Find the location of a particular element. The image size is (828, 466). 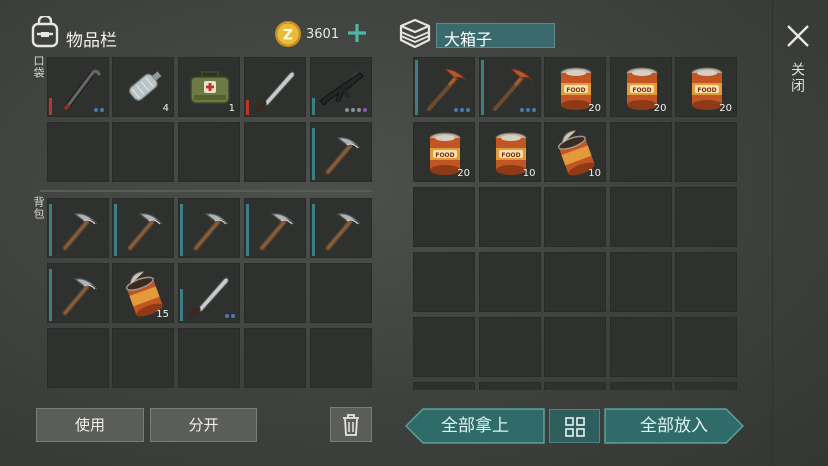

box-slot: FOOD 10 is located at coordinates (509, 152).